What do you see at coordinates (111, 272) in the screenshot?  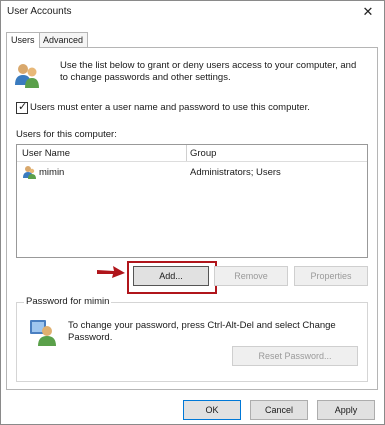 I see `arrow-right-icon` at bounding box center [111, 272].